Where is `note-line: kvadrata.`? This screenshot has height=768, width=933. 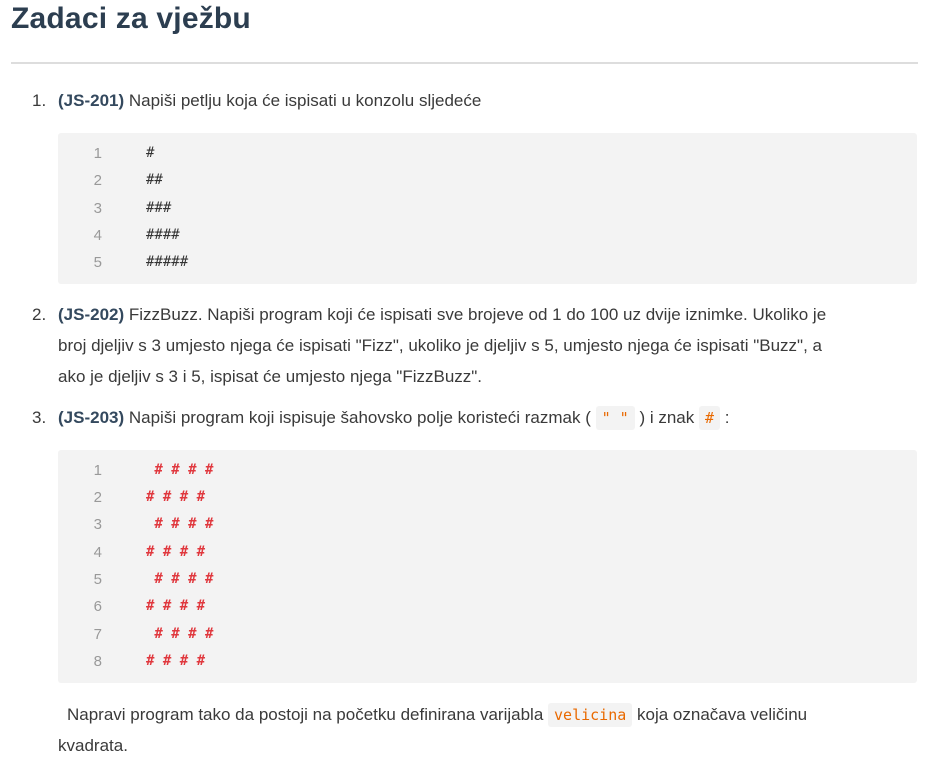 note-line: kvadrata. is located at coordinates (93, 745).